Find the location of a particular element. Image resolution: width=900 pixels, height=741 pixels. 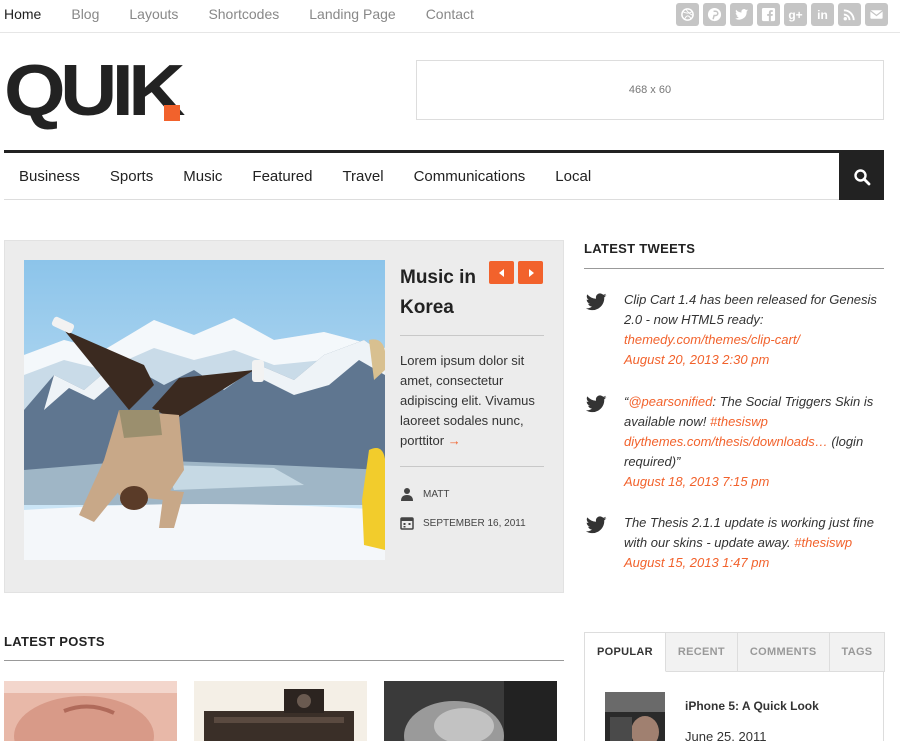

rss-icon is located at coordinates (849, 14).